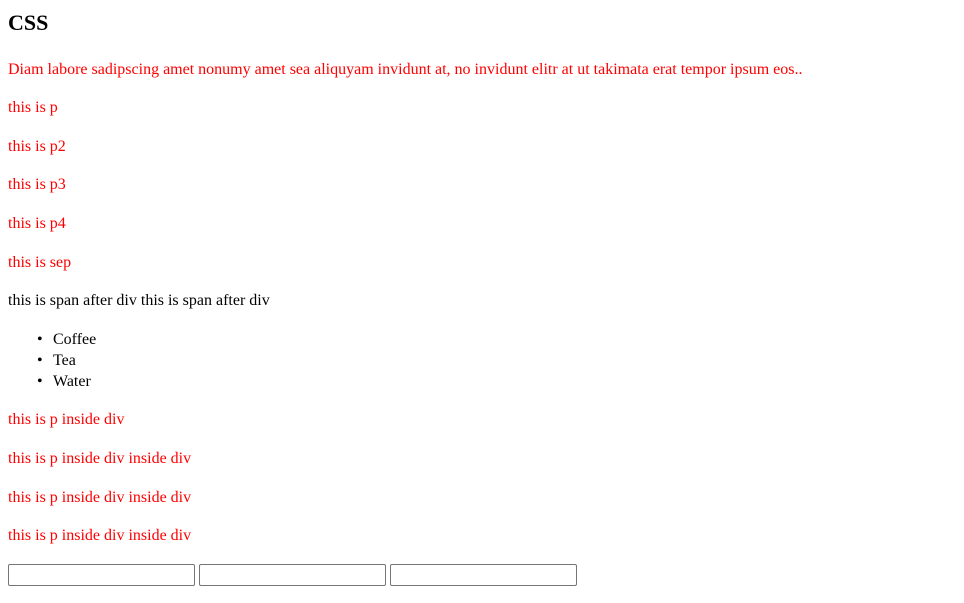 The image size is (964, 603). What do you see at coordinates (28, 22) in the screenshot?
I see `page-title: CSS` at bounding box center [28, 22].